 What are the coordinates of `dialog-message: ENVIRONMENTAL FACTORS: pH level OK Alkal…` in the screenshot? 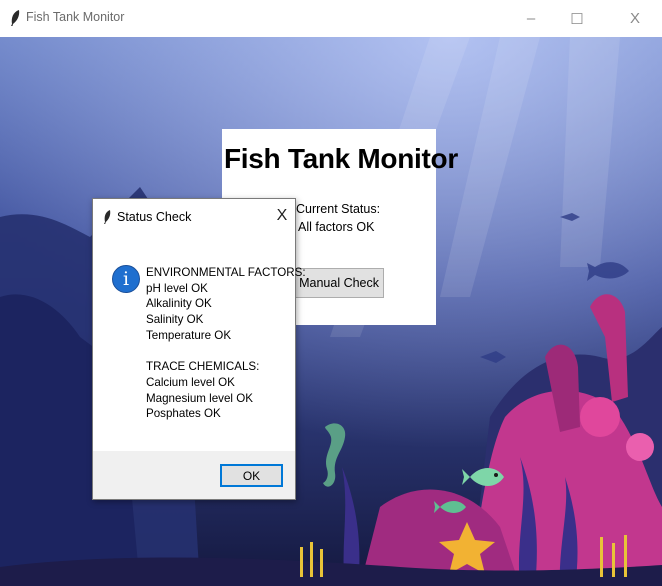 It's located at (226, 343).